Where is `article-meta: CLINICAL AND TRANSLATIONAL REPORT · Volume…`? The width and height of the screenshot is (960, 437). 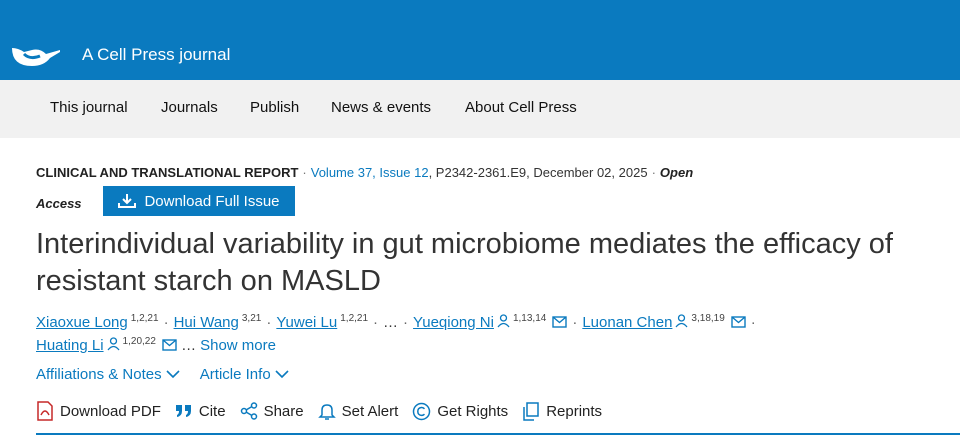 article-meta: CLINICAL AND TRANSLATIONAL REPORT · Volume… is located at coordinates (365, 172).